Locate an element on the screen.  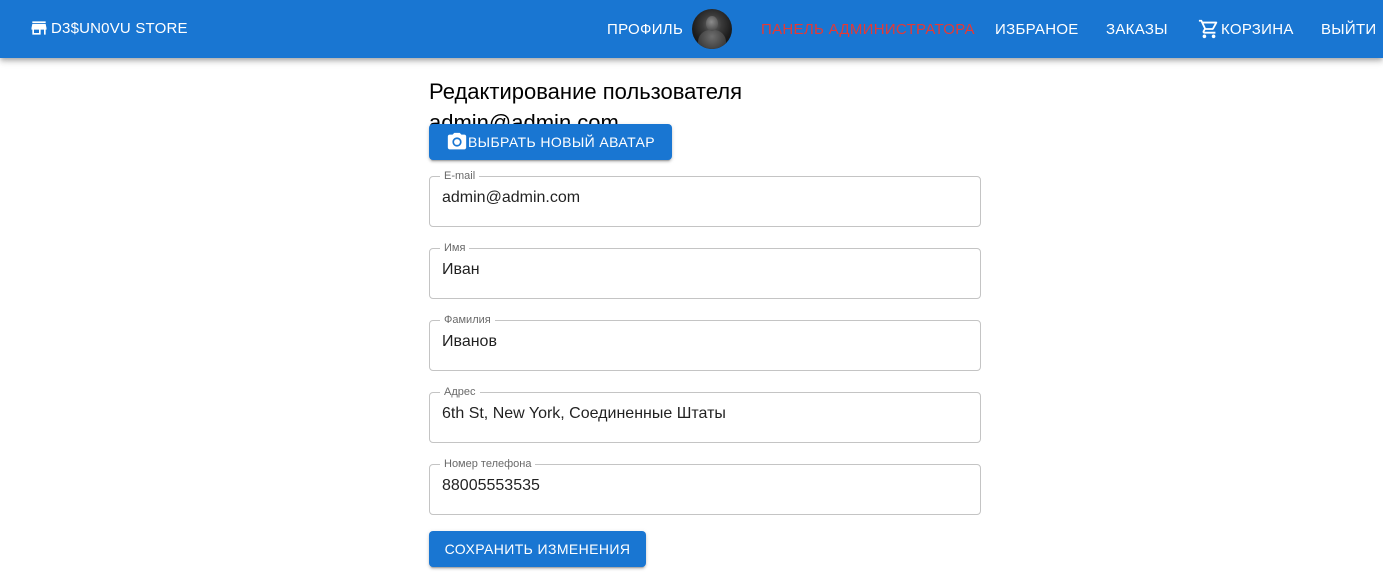
address-field-label: Адрес is located at coordinates (460, 392).